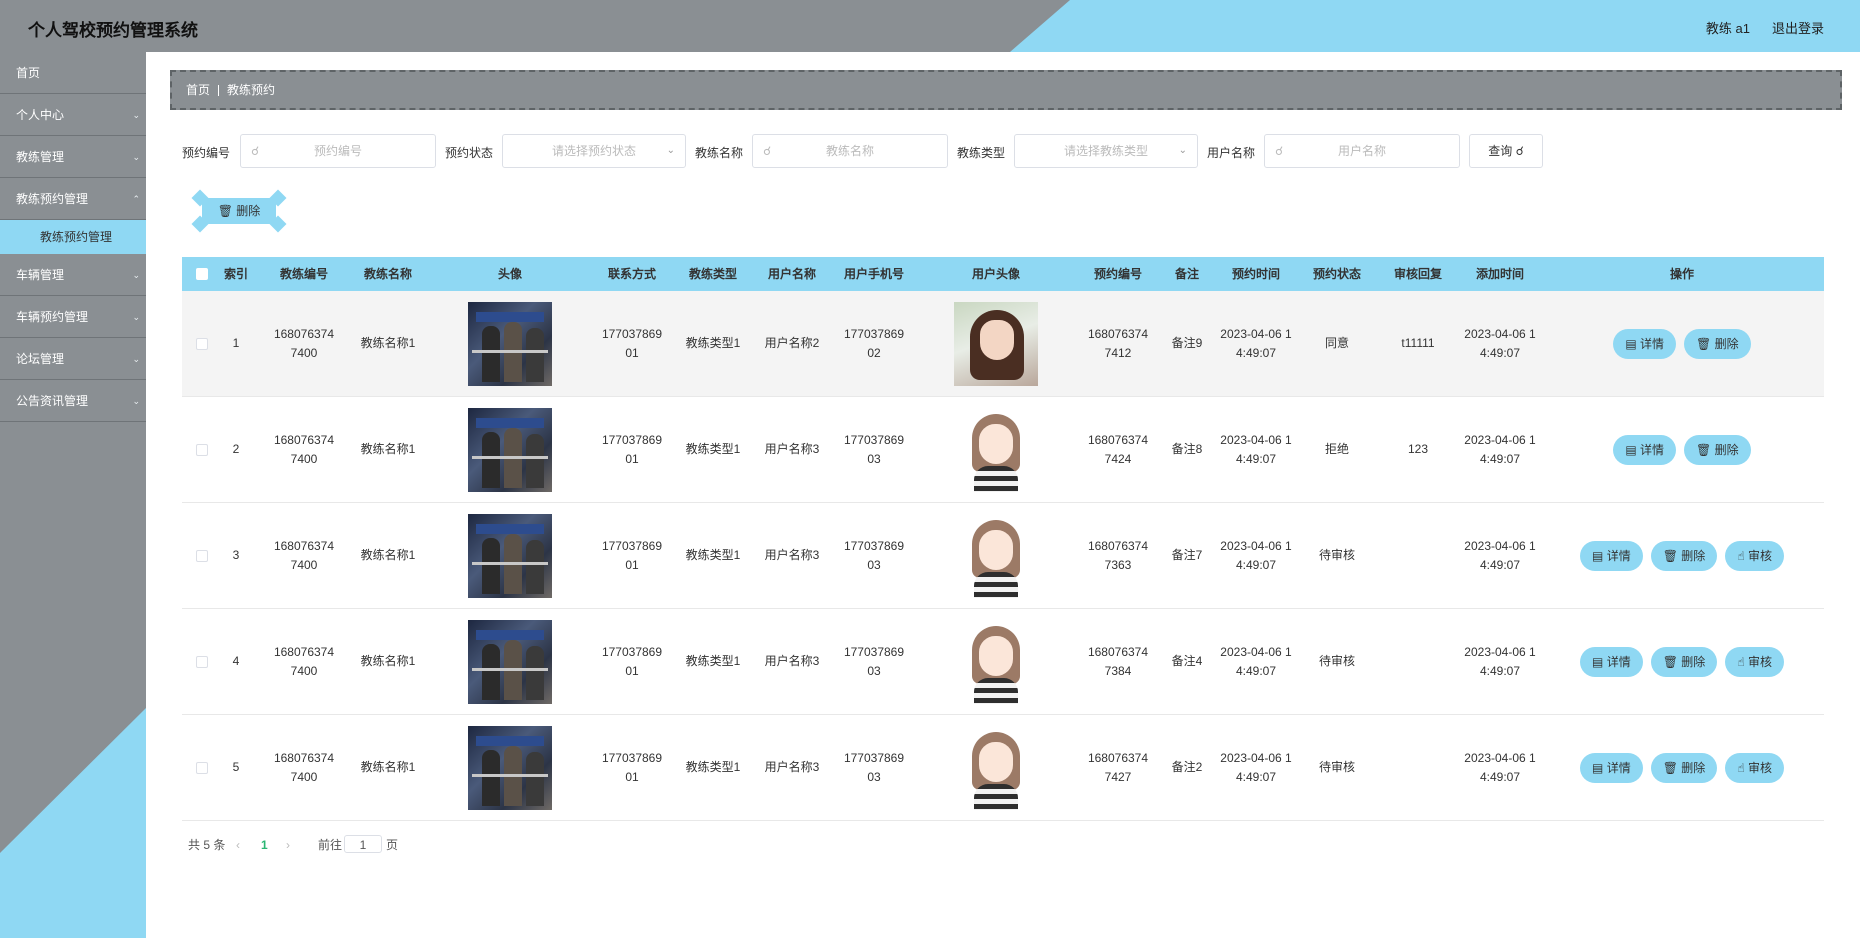 This screenshot has height=938, width=1860. What do you see at coordinates (73, 237) in the screenshot?
I see `sidebar-subitem-coach-booking: 教练预约管理` at bounding box center [73, 237].